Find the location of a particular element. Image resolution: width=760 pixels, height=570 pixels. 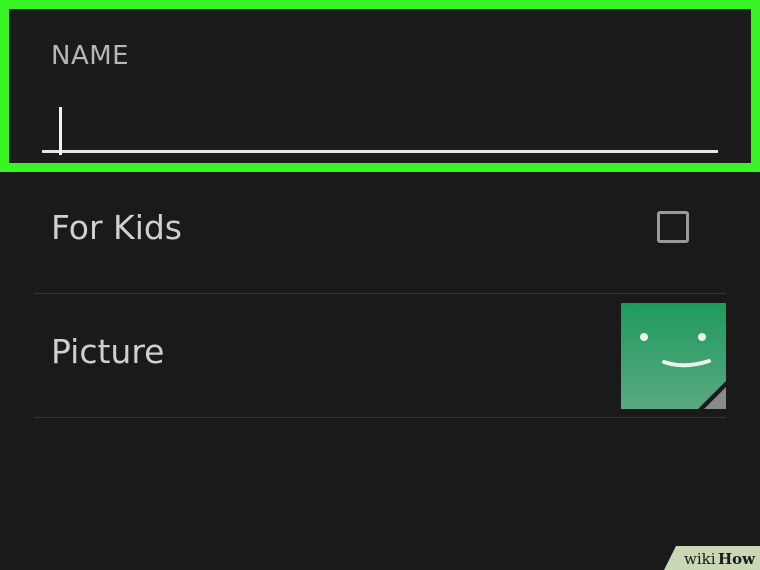

wikihow-watermark: wiki How is located at coordinates (712, 558).